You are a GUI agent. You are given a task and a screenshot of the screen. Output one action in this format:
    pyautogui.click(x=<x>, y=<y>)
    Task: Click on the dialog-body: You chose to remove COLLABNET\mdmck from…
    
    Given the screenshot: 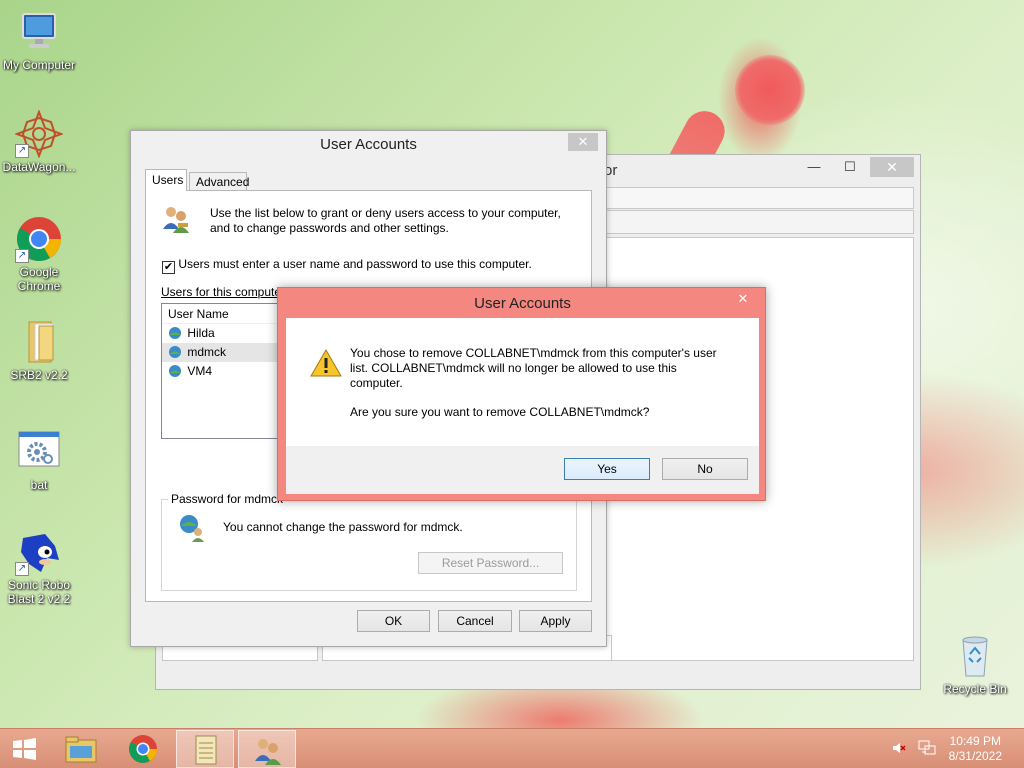 What is the action you would take?
    pyautogui.click(x=522, y=406)
    